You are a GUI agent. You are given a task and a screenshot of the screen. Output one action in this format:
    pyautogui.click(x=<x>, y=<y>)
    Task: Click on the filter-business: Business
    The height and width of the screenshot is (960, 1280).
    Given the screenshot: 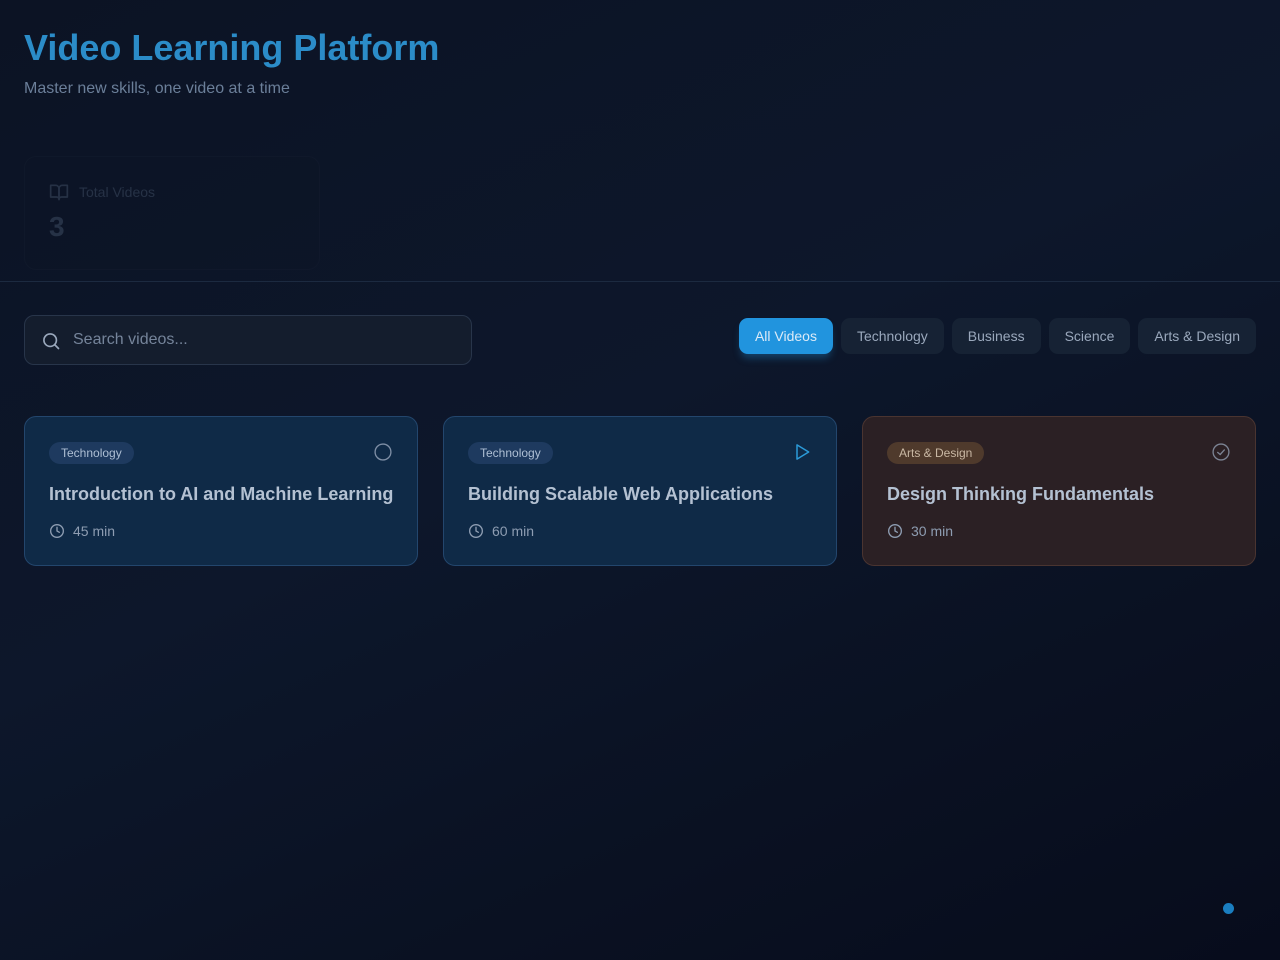 What is the action you would take?
    pyautogui.click(x=996, y=336)
    